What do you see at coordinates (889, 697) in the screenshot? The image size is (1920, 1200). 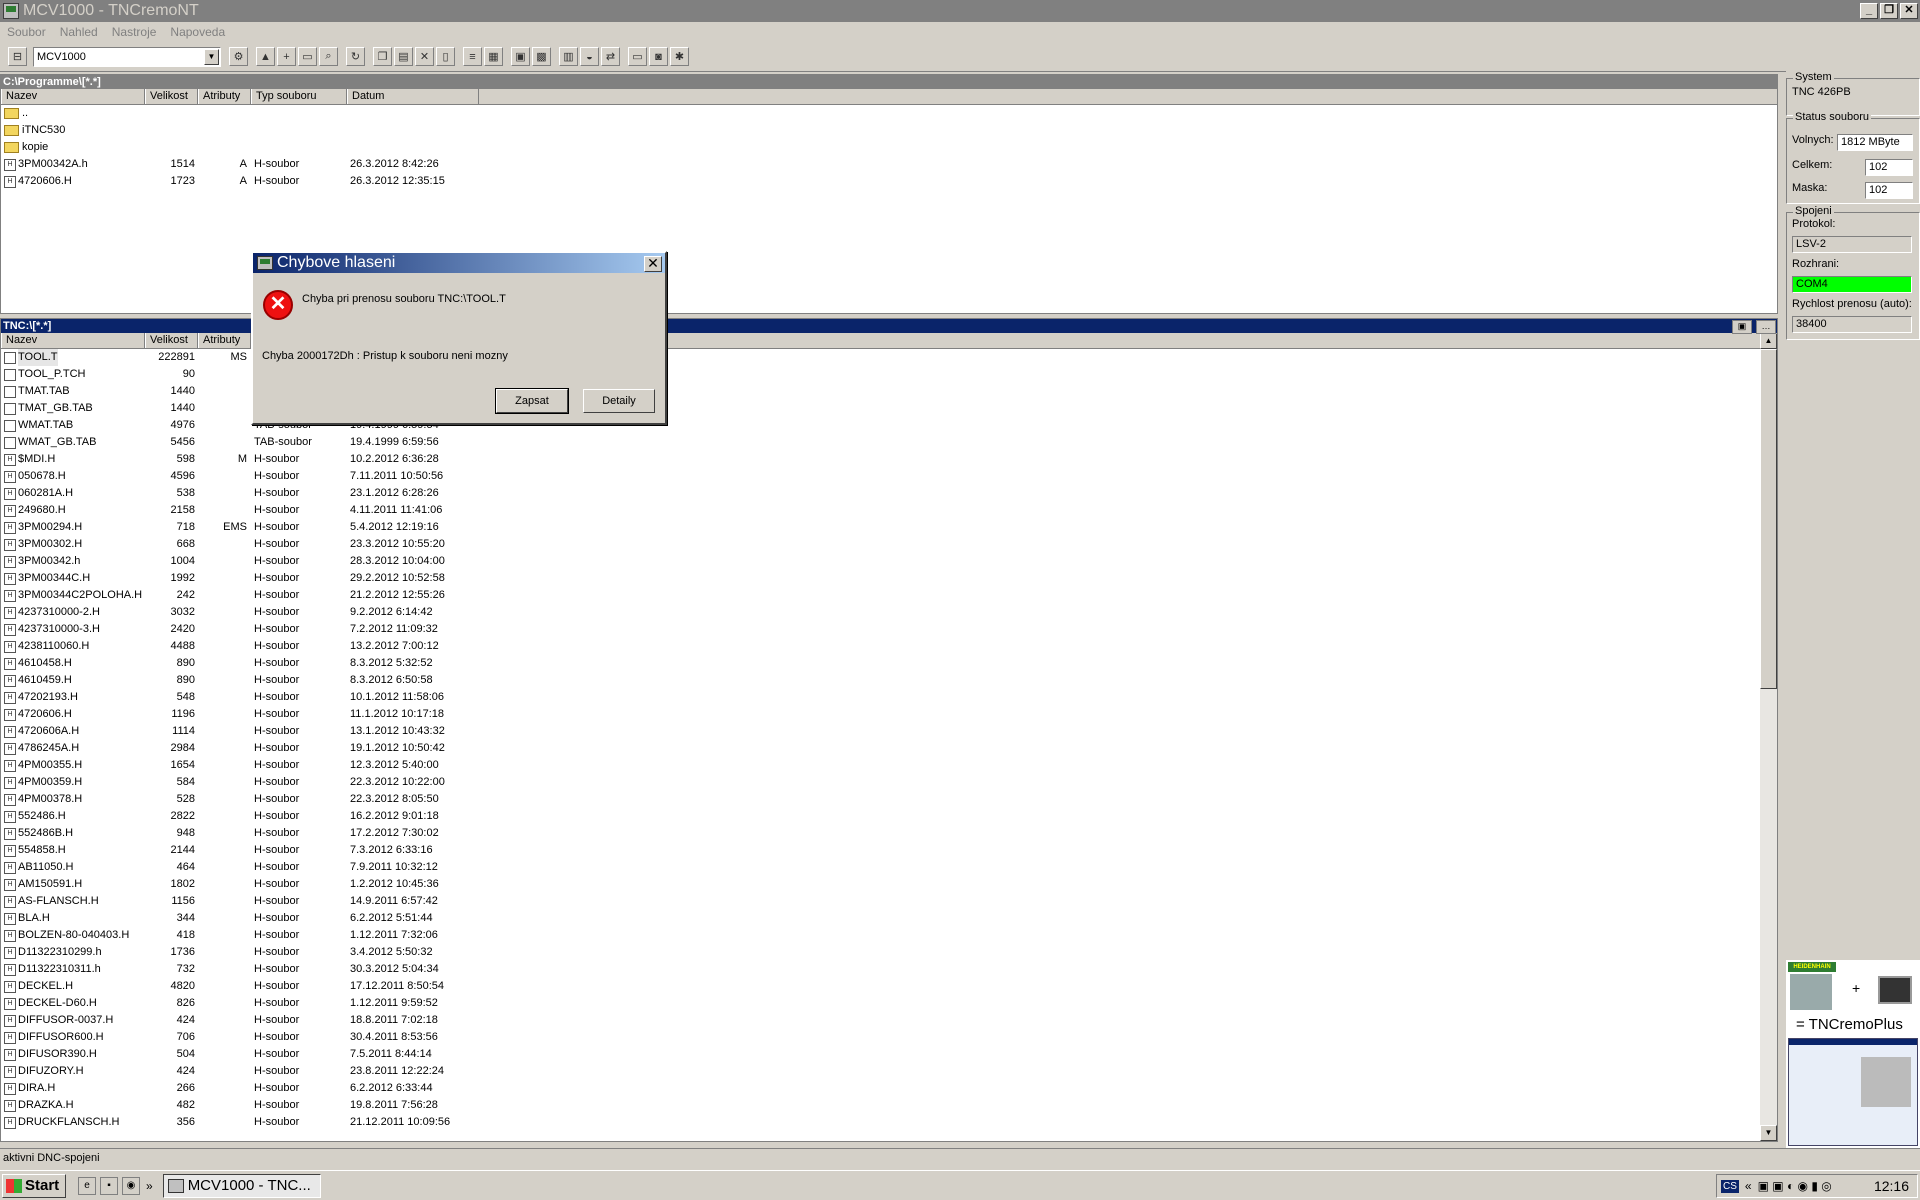 I see `file-row: H 47202193.H 548 H-soubor 10.1.2012 11:58:06` at bounding box center [889, 697].